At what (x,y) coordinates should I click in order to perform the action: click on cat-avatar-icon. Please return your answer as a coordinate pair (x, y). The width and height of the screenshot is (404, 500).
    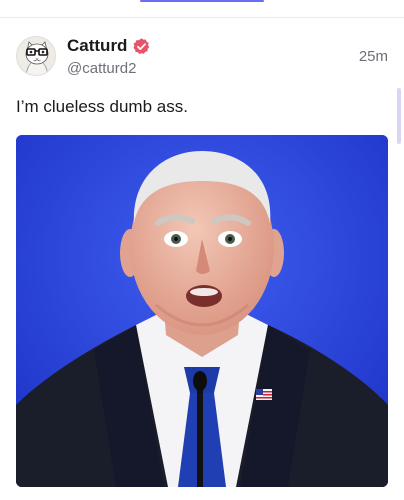
    Looking at the image, I should click on (36, 56).